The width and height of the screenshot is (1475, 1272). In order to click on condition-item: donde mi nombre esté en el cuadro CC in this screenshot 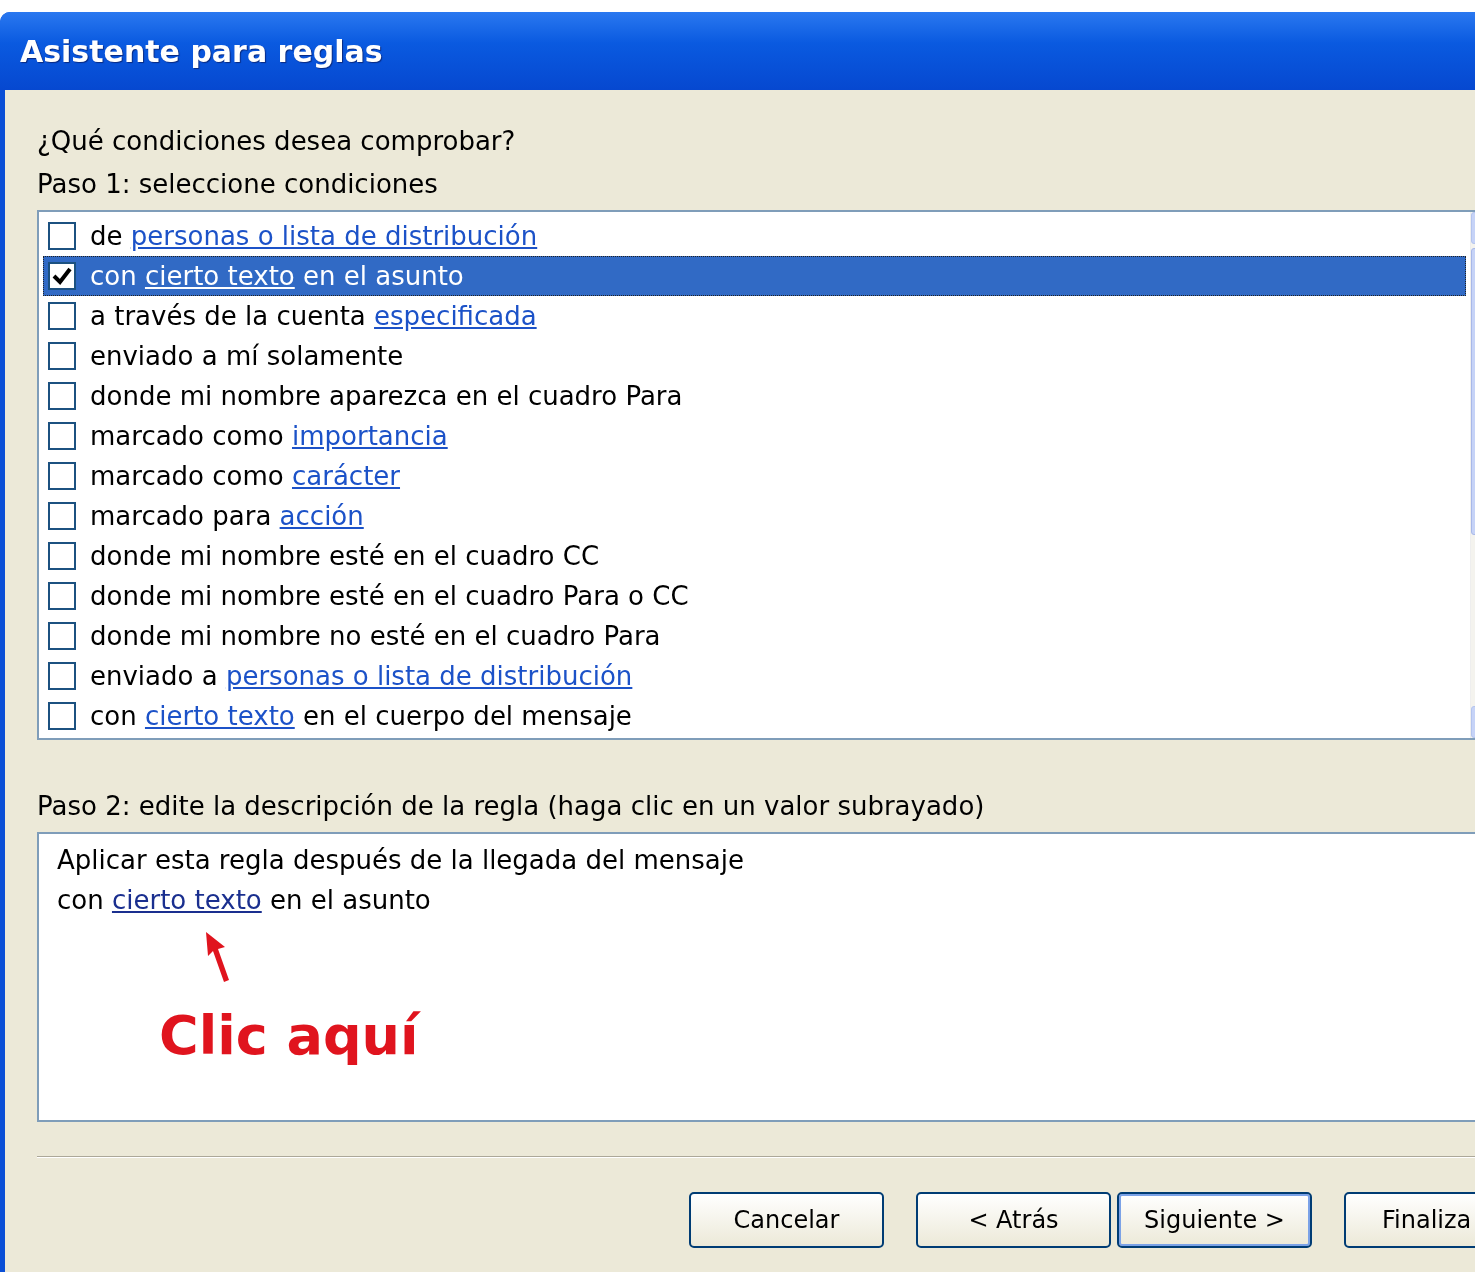, I will do `click(754, 556)`.